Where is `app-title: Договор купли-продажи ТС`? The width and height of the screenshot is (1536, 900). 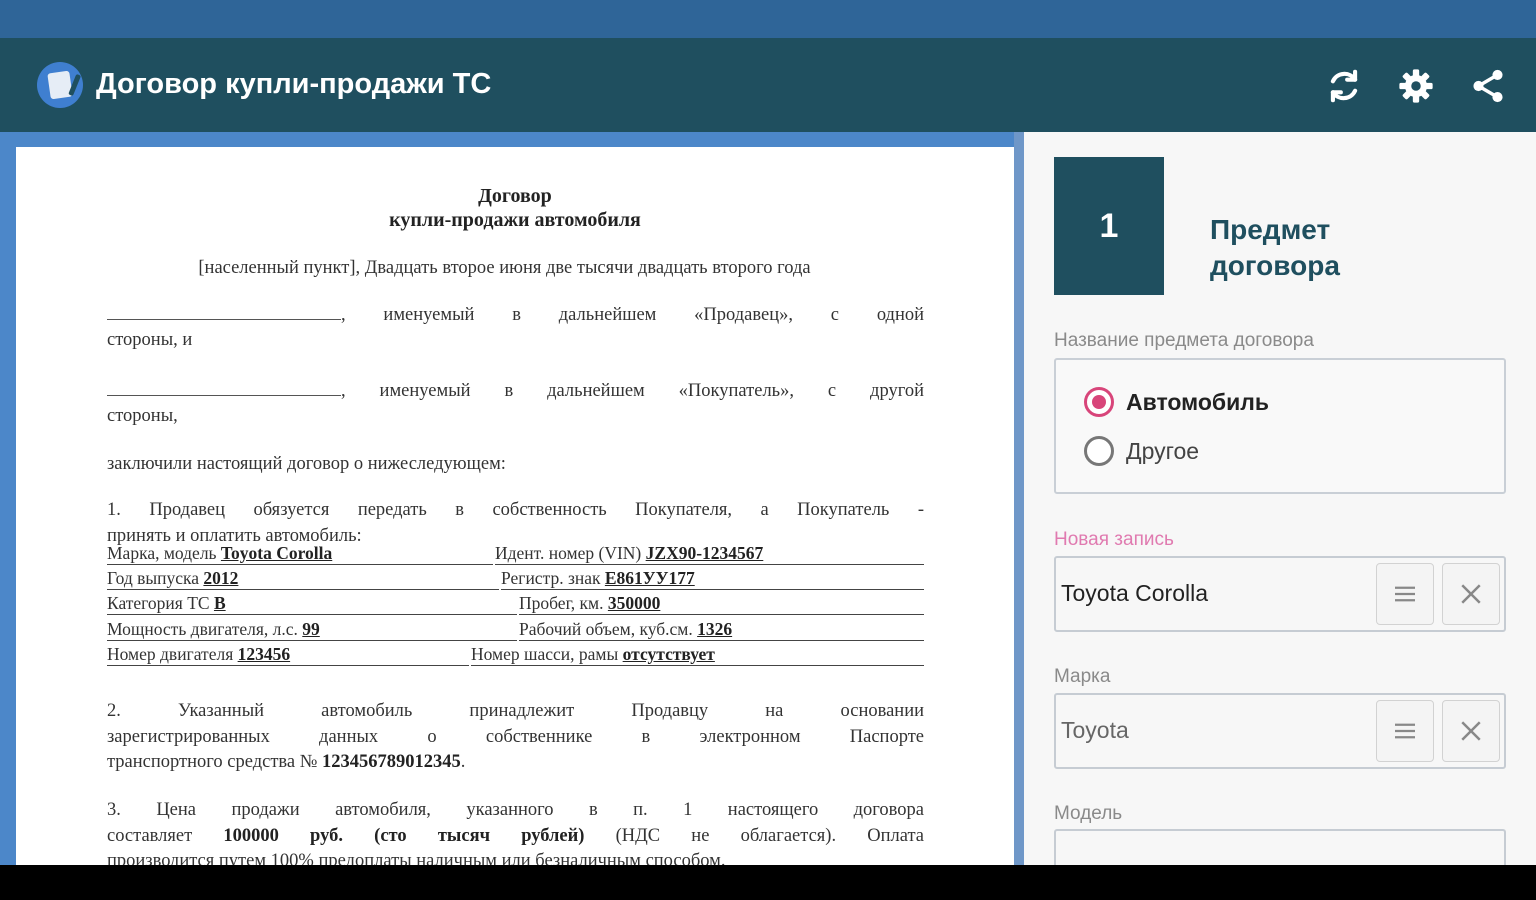
app-title: Договор купли-продажи ТС is located at coordinates (294, 84).